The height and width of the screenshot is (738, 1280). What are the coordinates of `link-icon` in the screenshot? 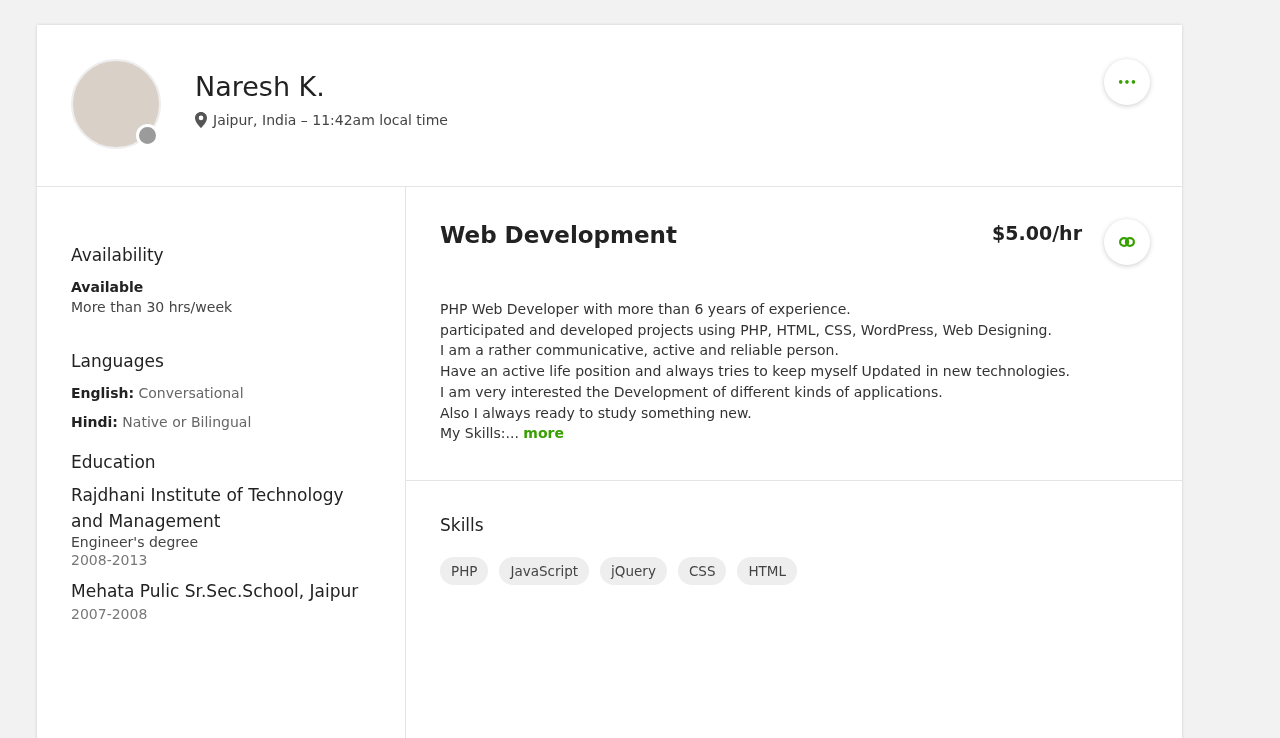 It's located at (1127, 242).